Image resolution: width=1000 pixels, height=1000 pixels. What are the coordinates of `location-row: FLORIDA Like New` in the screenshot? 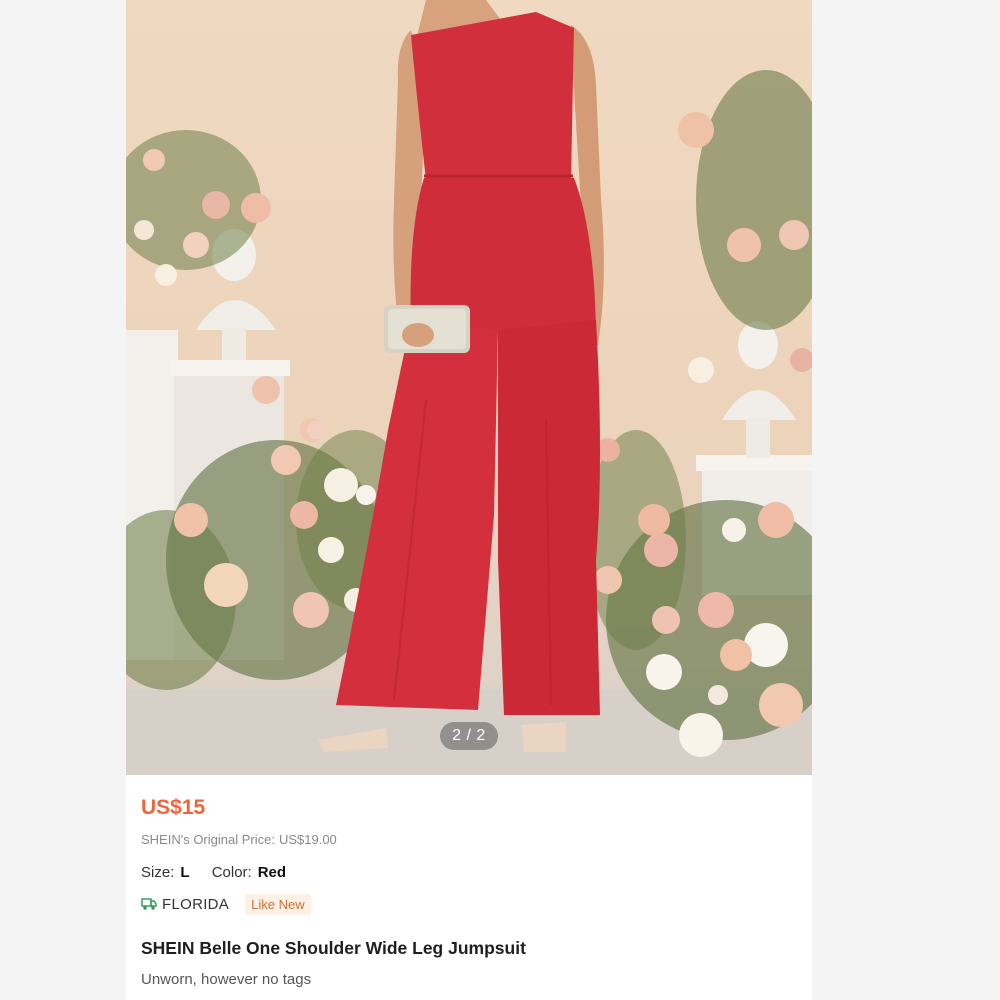 It's located at (226, 904).